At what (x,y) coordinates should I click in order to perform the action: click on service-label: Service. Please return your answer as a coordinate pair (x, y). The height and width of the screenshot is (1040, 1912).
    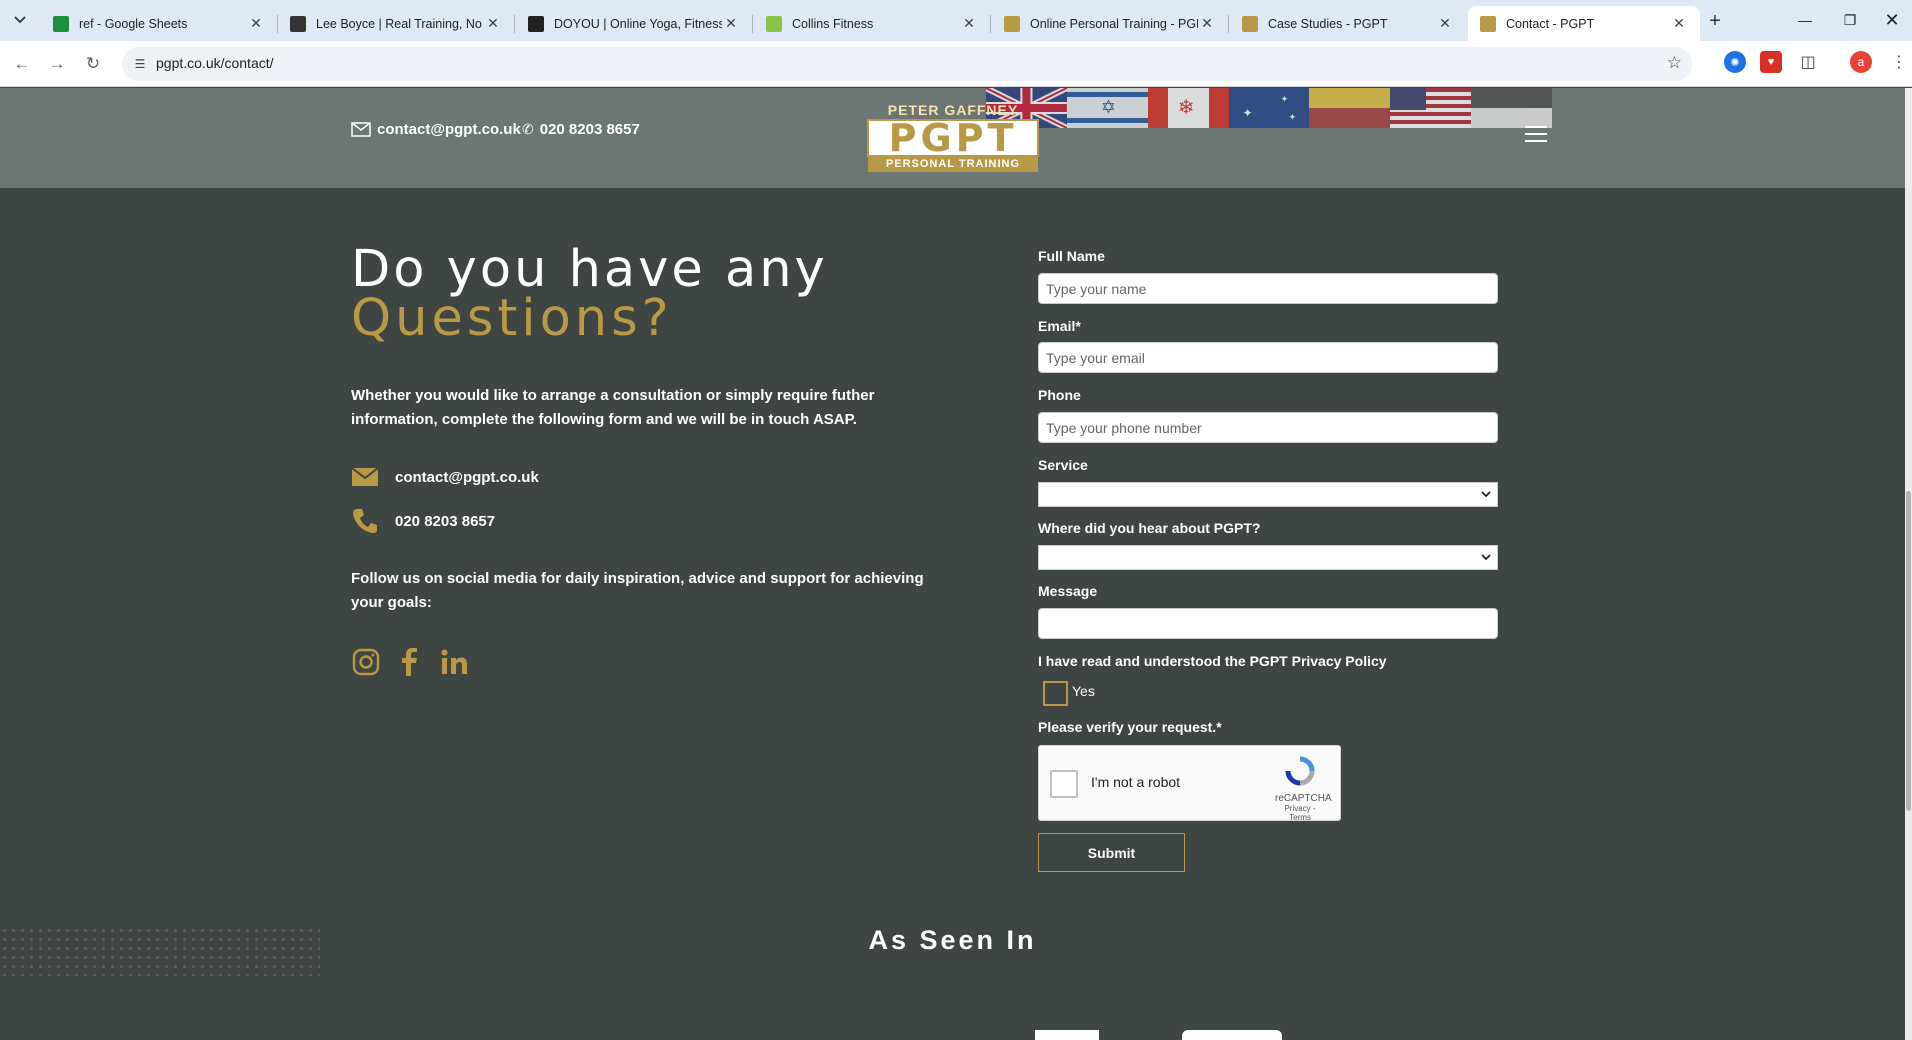
    Looking at the image, I should click on (1063, 465).